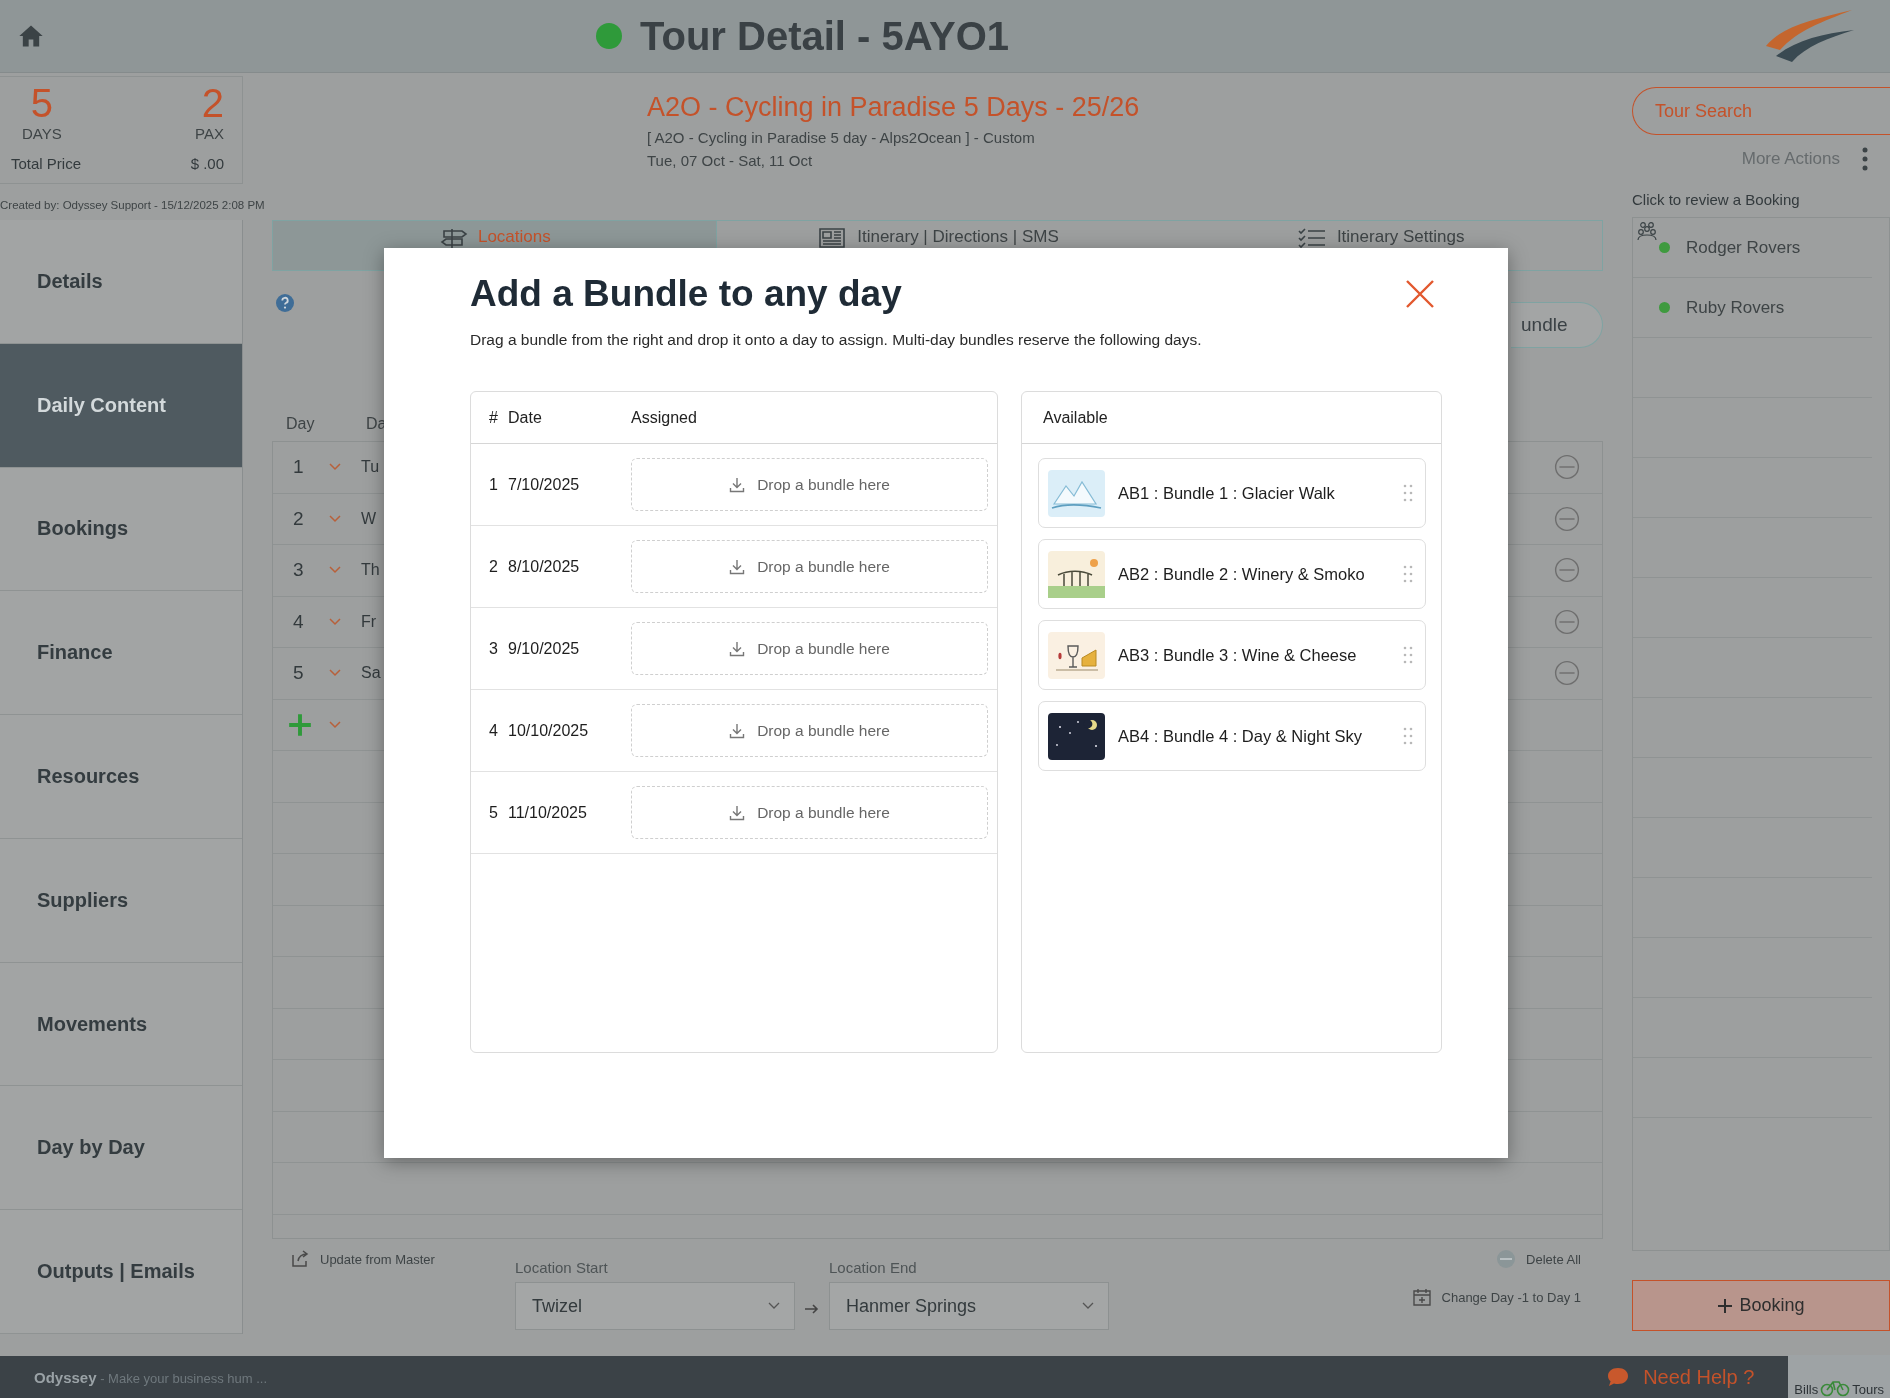 The width and height of the screenshot is (1890, 1398). Describe the element at coordinates (207, 163) in the screenshot. I see `price-value: $ .00` at that location.